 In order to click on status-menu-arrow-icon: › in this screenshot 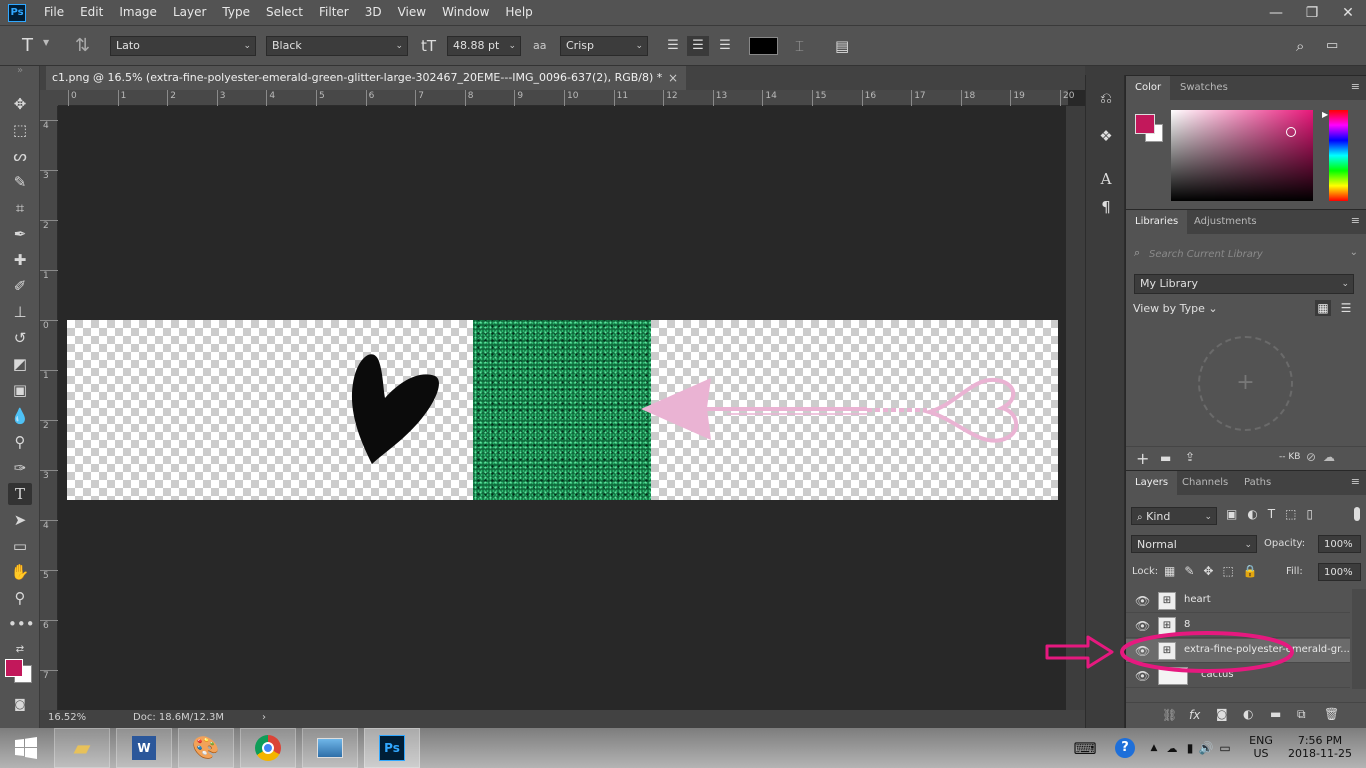, I will do `click(264, 717)`.